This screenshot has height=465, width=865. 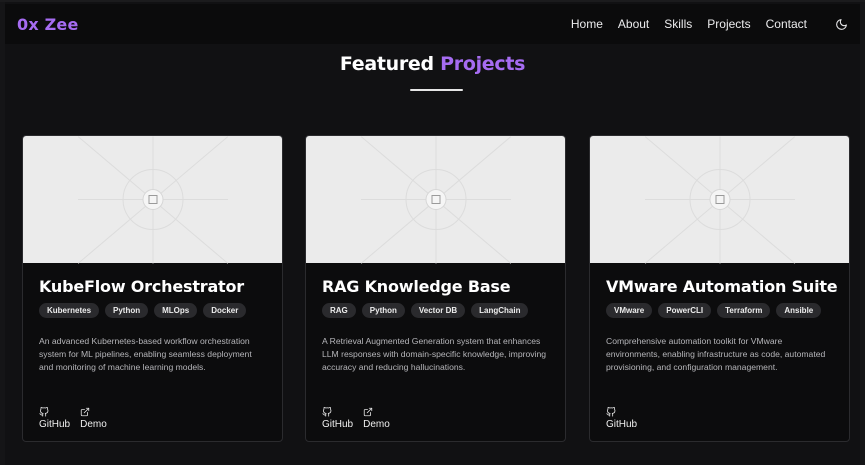 I want to click on theme-toggle-button, so click(x=841, y=24).